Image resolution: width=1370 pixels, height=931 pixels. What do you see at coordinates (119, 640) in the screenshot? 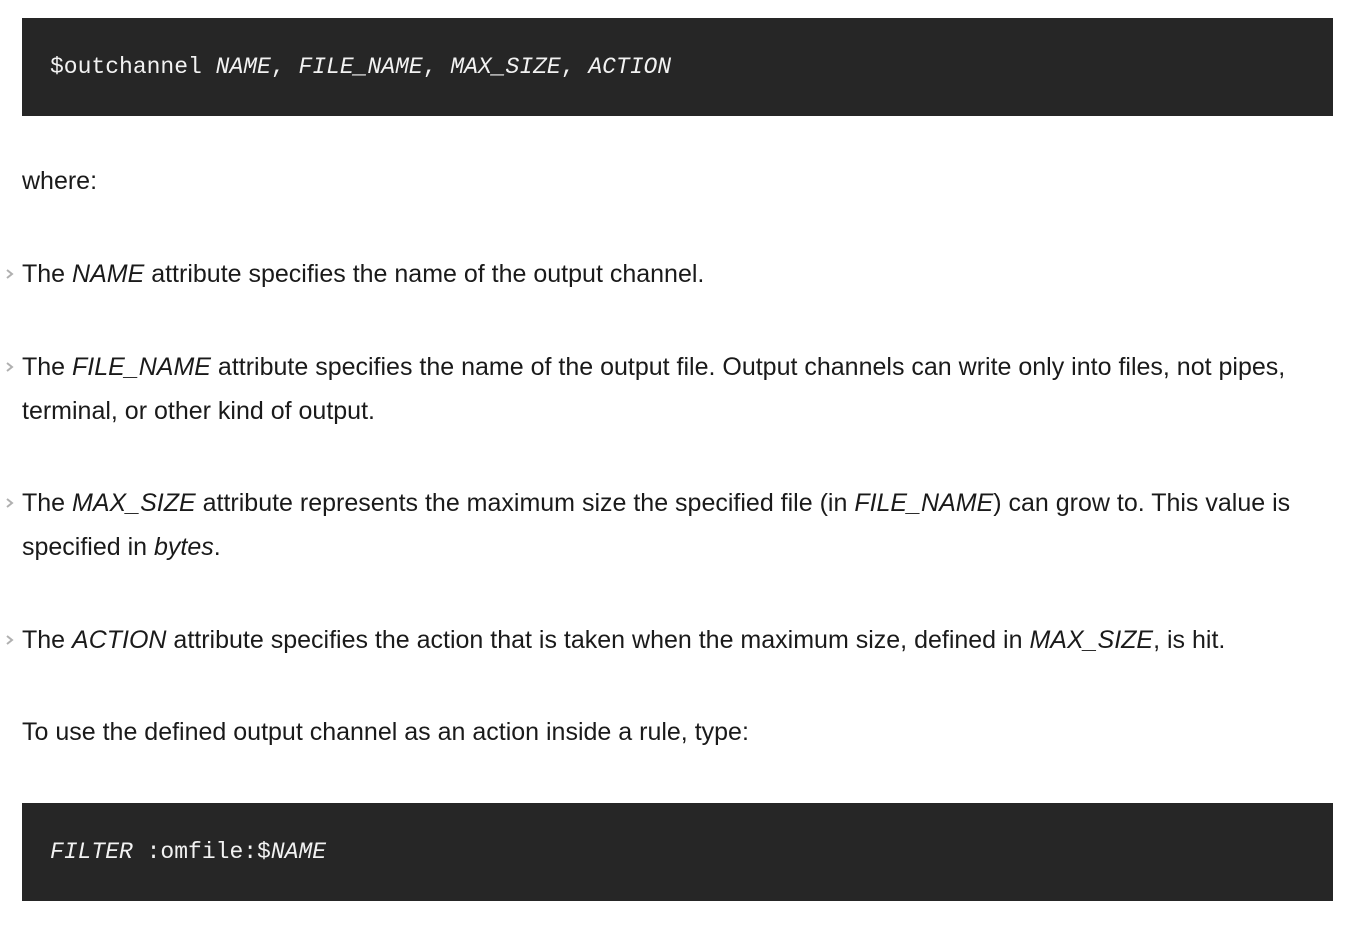
I see `item-term: ACTION` at bounding box center [119, 640].